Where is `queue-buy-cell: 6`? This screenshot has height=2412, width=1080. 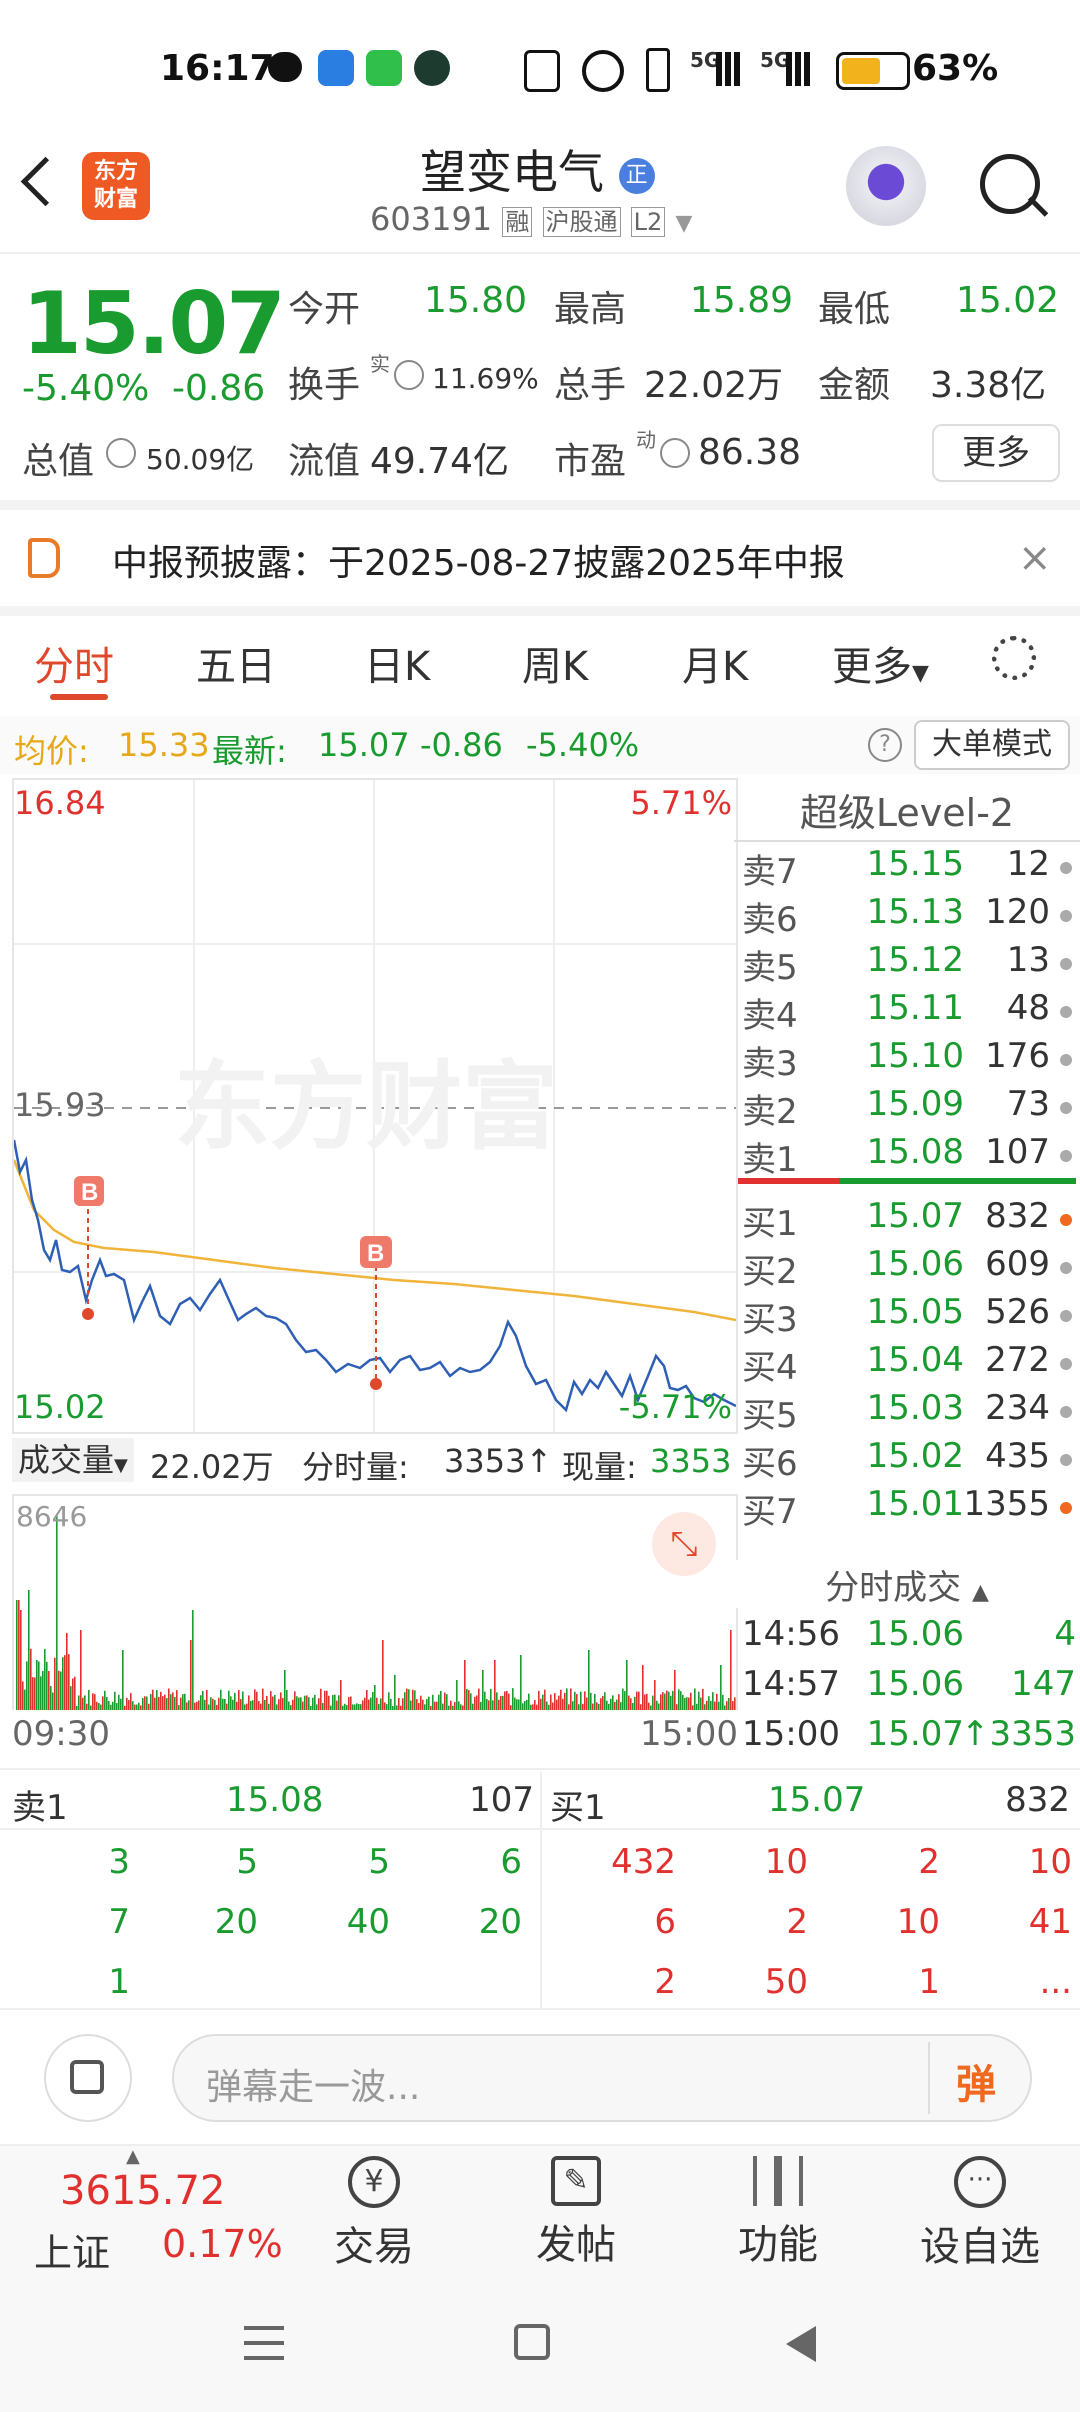
queue-buy-cell: 6 is located at coordinates (665, 1922).